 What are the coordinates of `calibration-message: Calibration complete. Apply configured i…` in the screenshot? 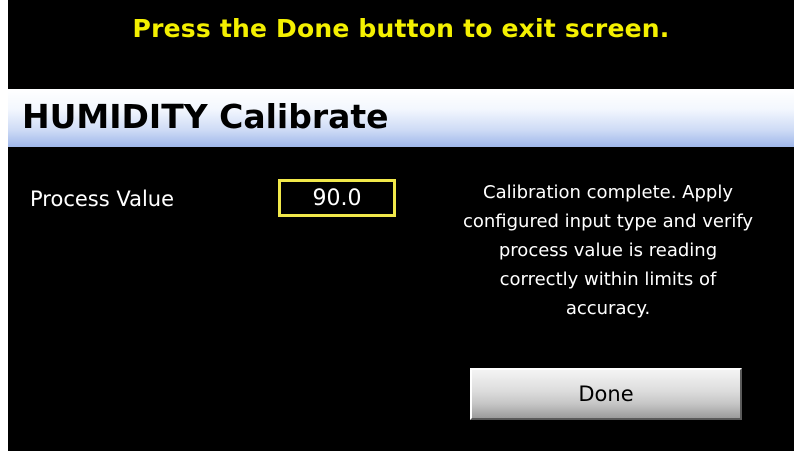 It's located at (608, 250).